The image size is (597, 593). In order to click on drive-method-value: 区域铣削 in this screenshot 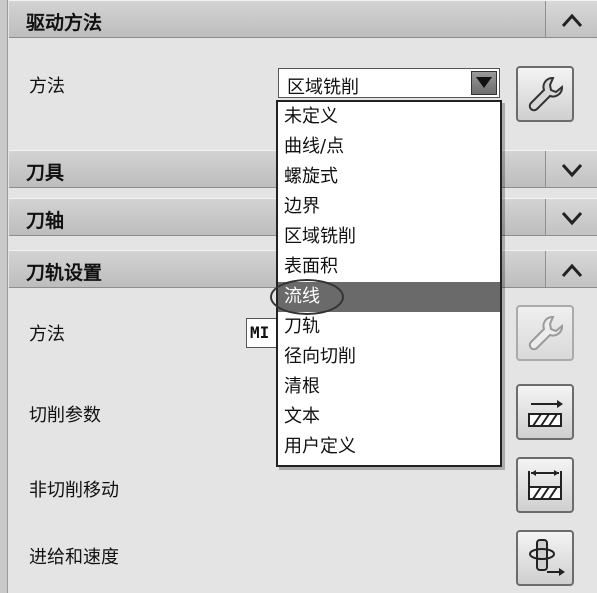, I will do `click(323, 87)`.